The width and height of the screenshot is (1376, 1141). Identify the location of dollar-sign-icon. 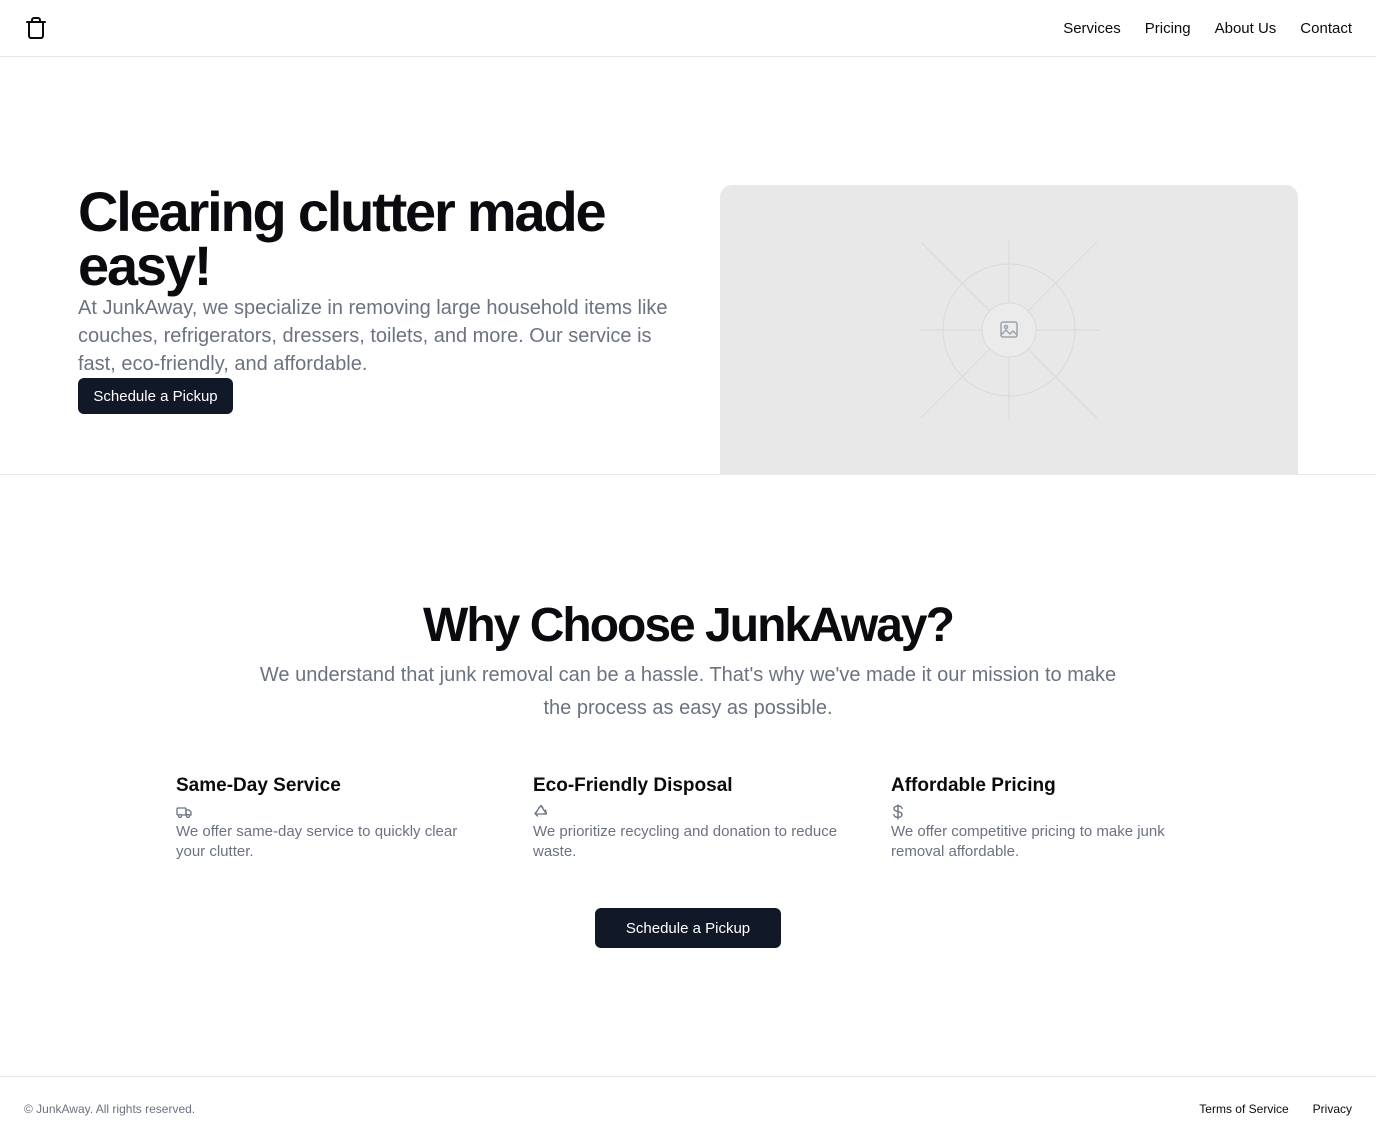
(899, 812).